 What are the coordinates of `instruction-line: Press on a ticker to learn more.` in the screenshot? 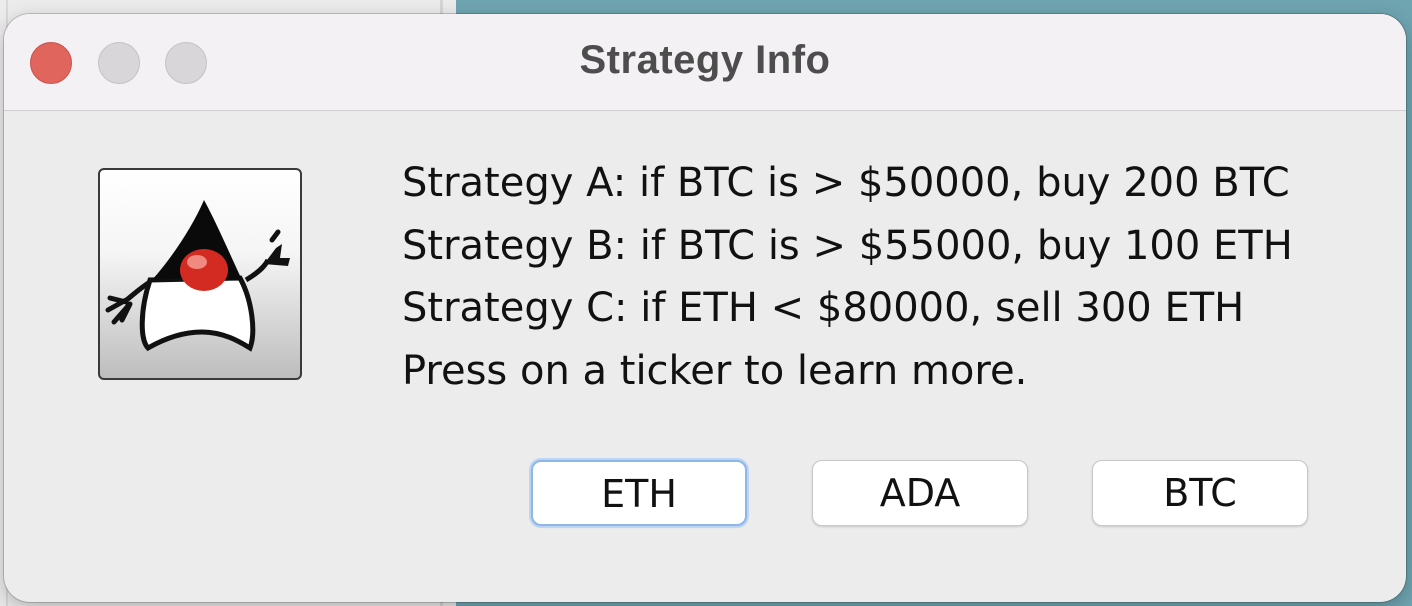 It's located at (715, 370).